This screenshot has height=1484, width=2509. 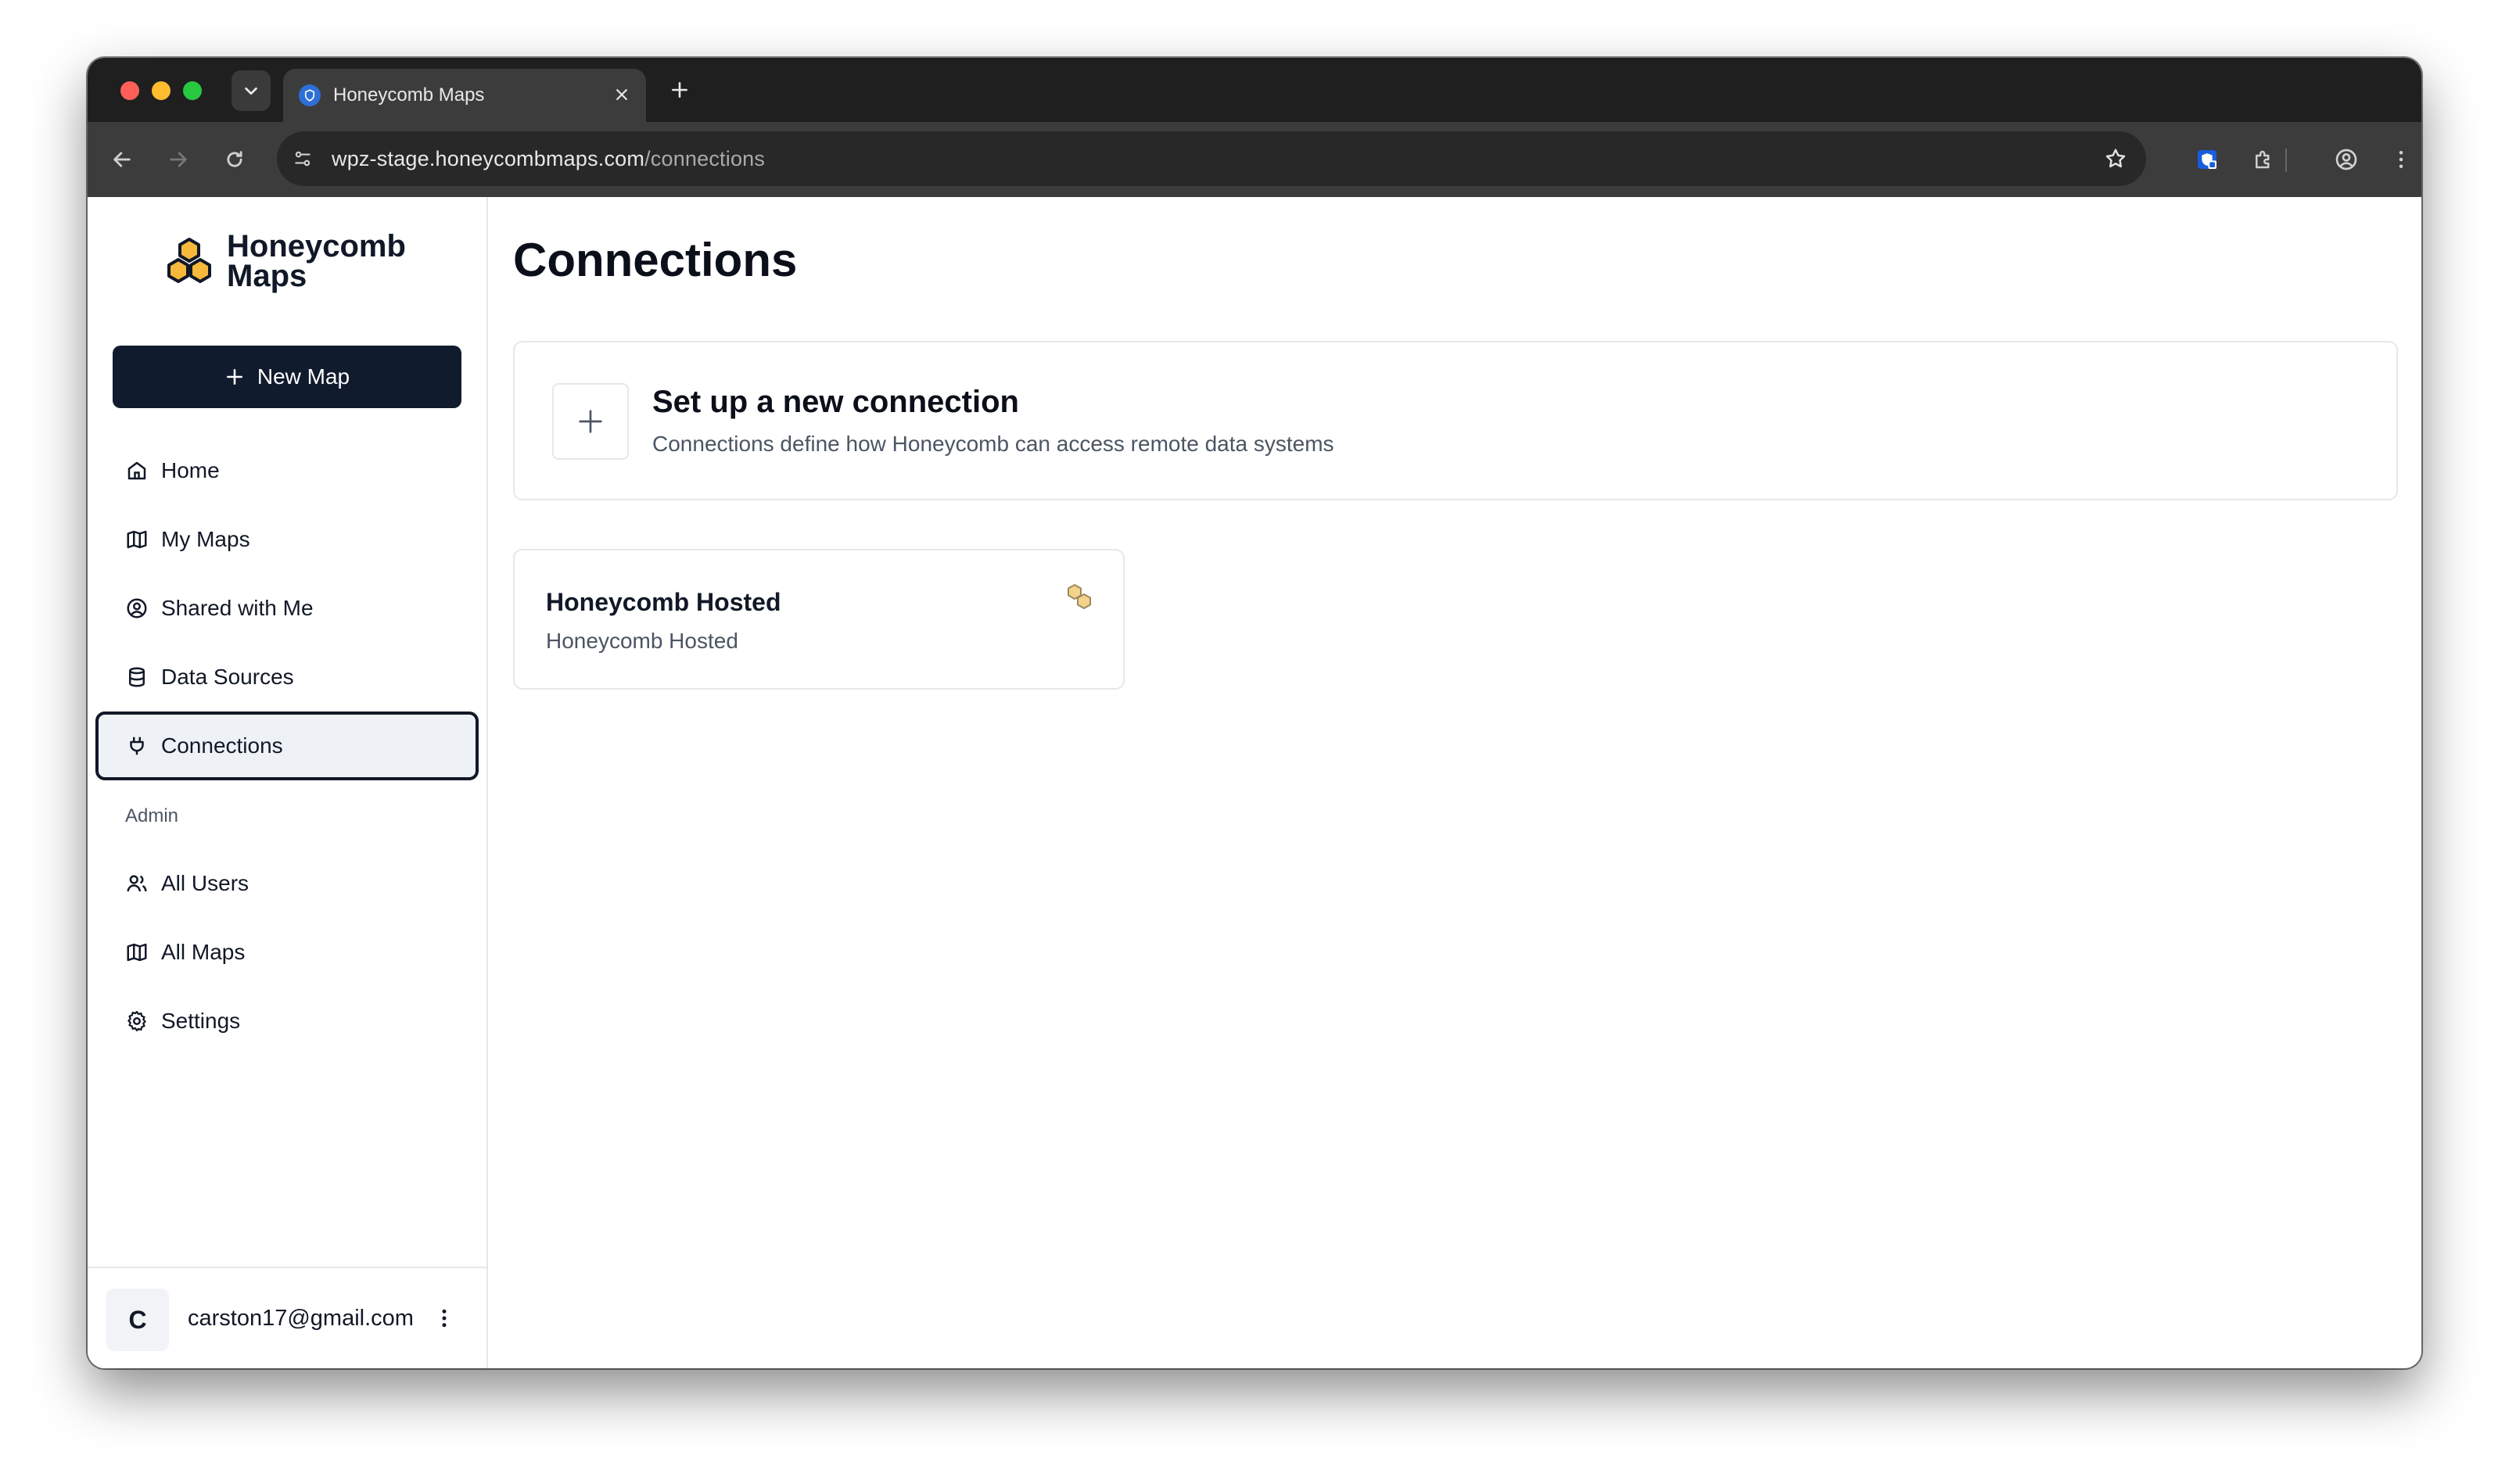 I want to click on puzzle-icon, so click(x=2263, y=159).